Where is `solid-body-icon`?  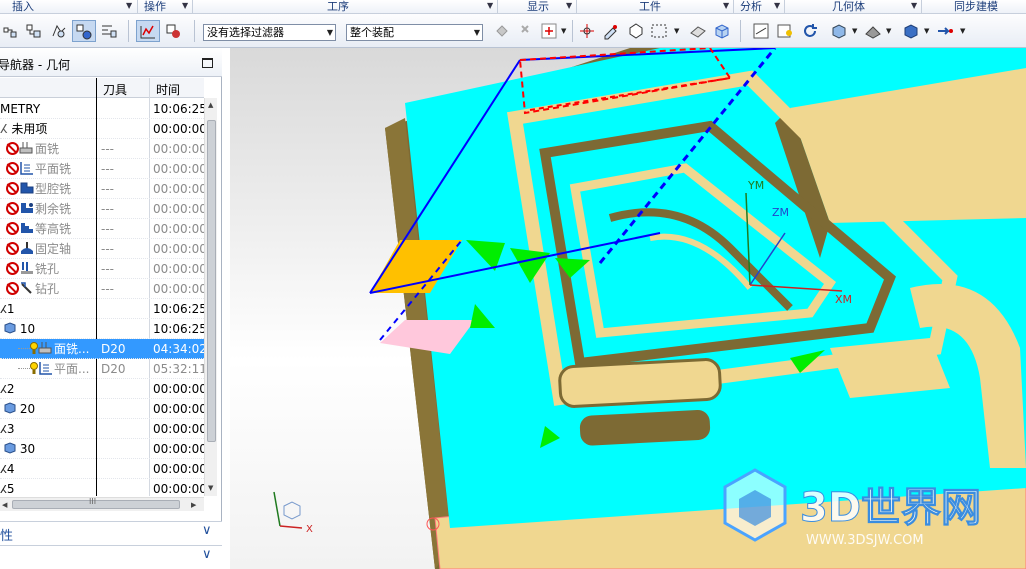 solid-body-icon is located at coordinates (911, 31).